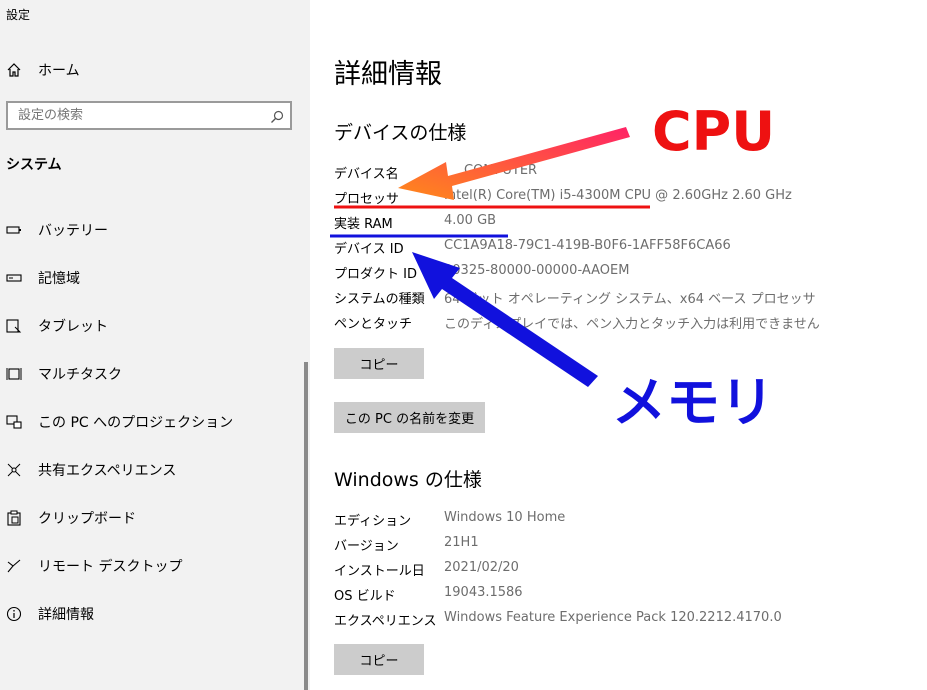 Image resolution: width=927 pixels, height=690 pixels. I want to click on spec-key: デバイス ID, so click(369, 249).